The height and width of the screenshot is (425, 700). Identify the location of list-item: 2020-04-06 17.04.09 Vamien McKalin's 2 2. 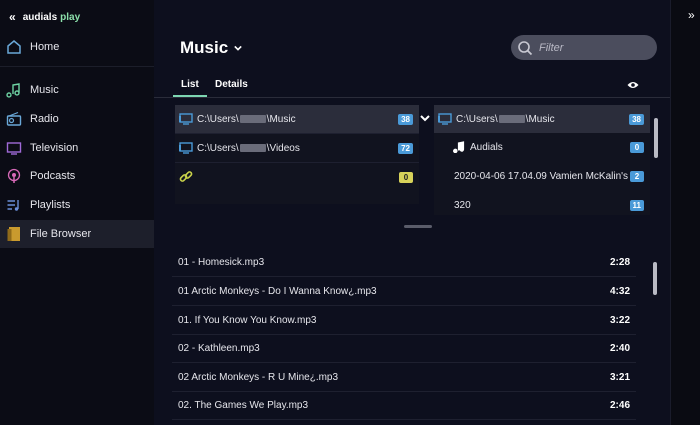
(542, 176).